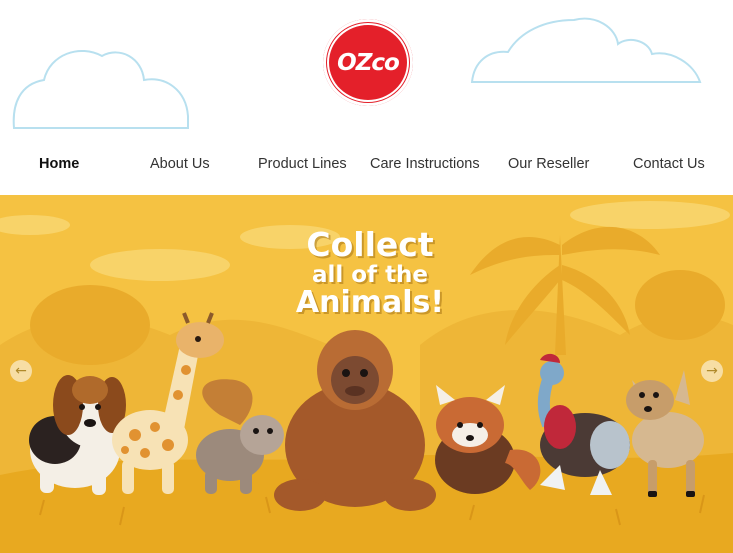 The height and width of the screenshot is (553, 733). I want to click on arrow-right-icon: →, so click(712, 371).